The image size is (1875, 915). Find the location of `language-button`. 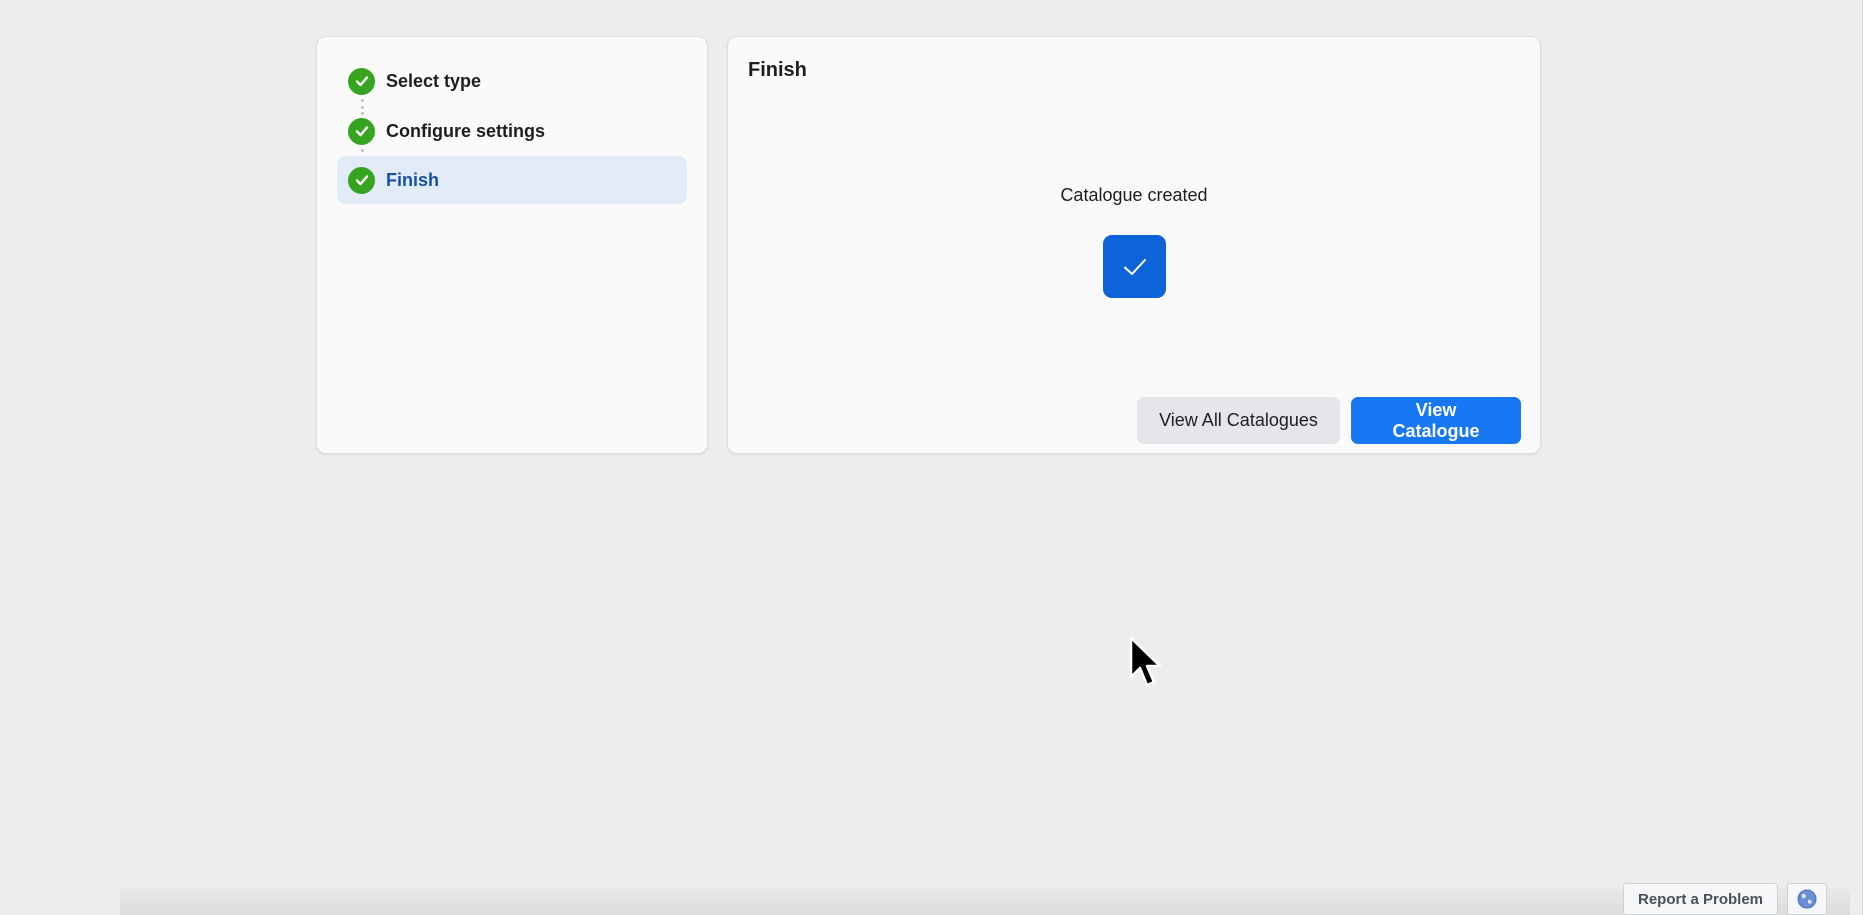

language-button is located at coordinates (1807, 899).